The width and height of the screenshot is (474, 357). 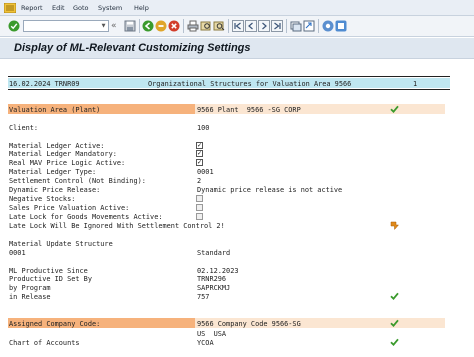 I want to click on menu-edit: Edit, so click(x=58, y=8).